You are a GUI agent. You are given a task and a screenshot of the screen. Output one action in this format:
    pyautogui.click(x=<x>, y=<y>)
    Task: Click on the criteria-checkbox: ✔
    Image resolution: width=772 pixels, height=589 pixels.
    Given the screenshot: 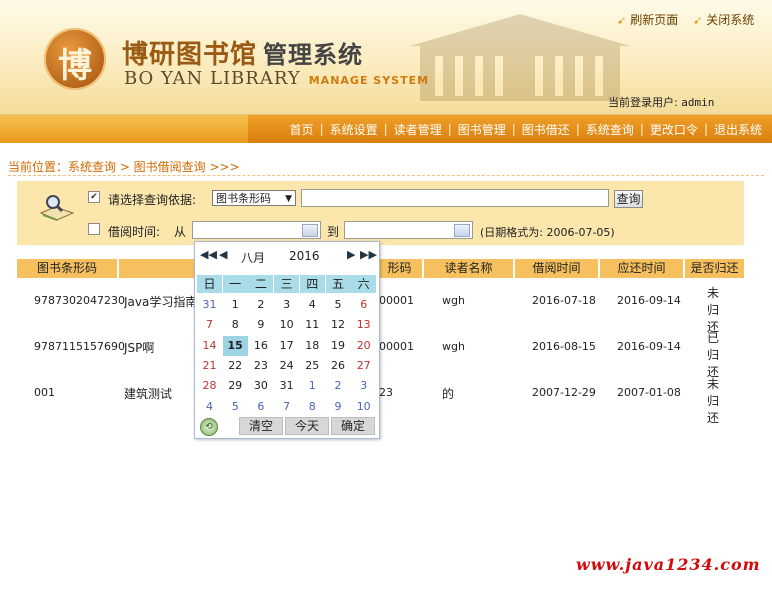 What is the action you would take?
    pyautogui.click(x=94, y=197)
    